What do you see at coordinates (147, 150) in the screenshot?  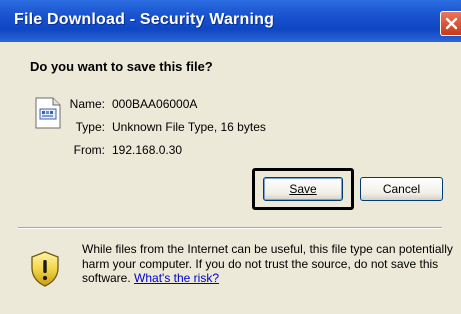 I see `file-from-value: 192.168.0.30` at bounding box center [147, 150].